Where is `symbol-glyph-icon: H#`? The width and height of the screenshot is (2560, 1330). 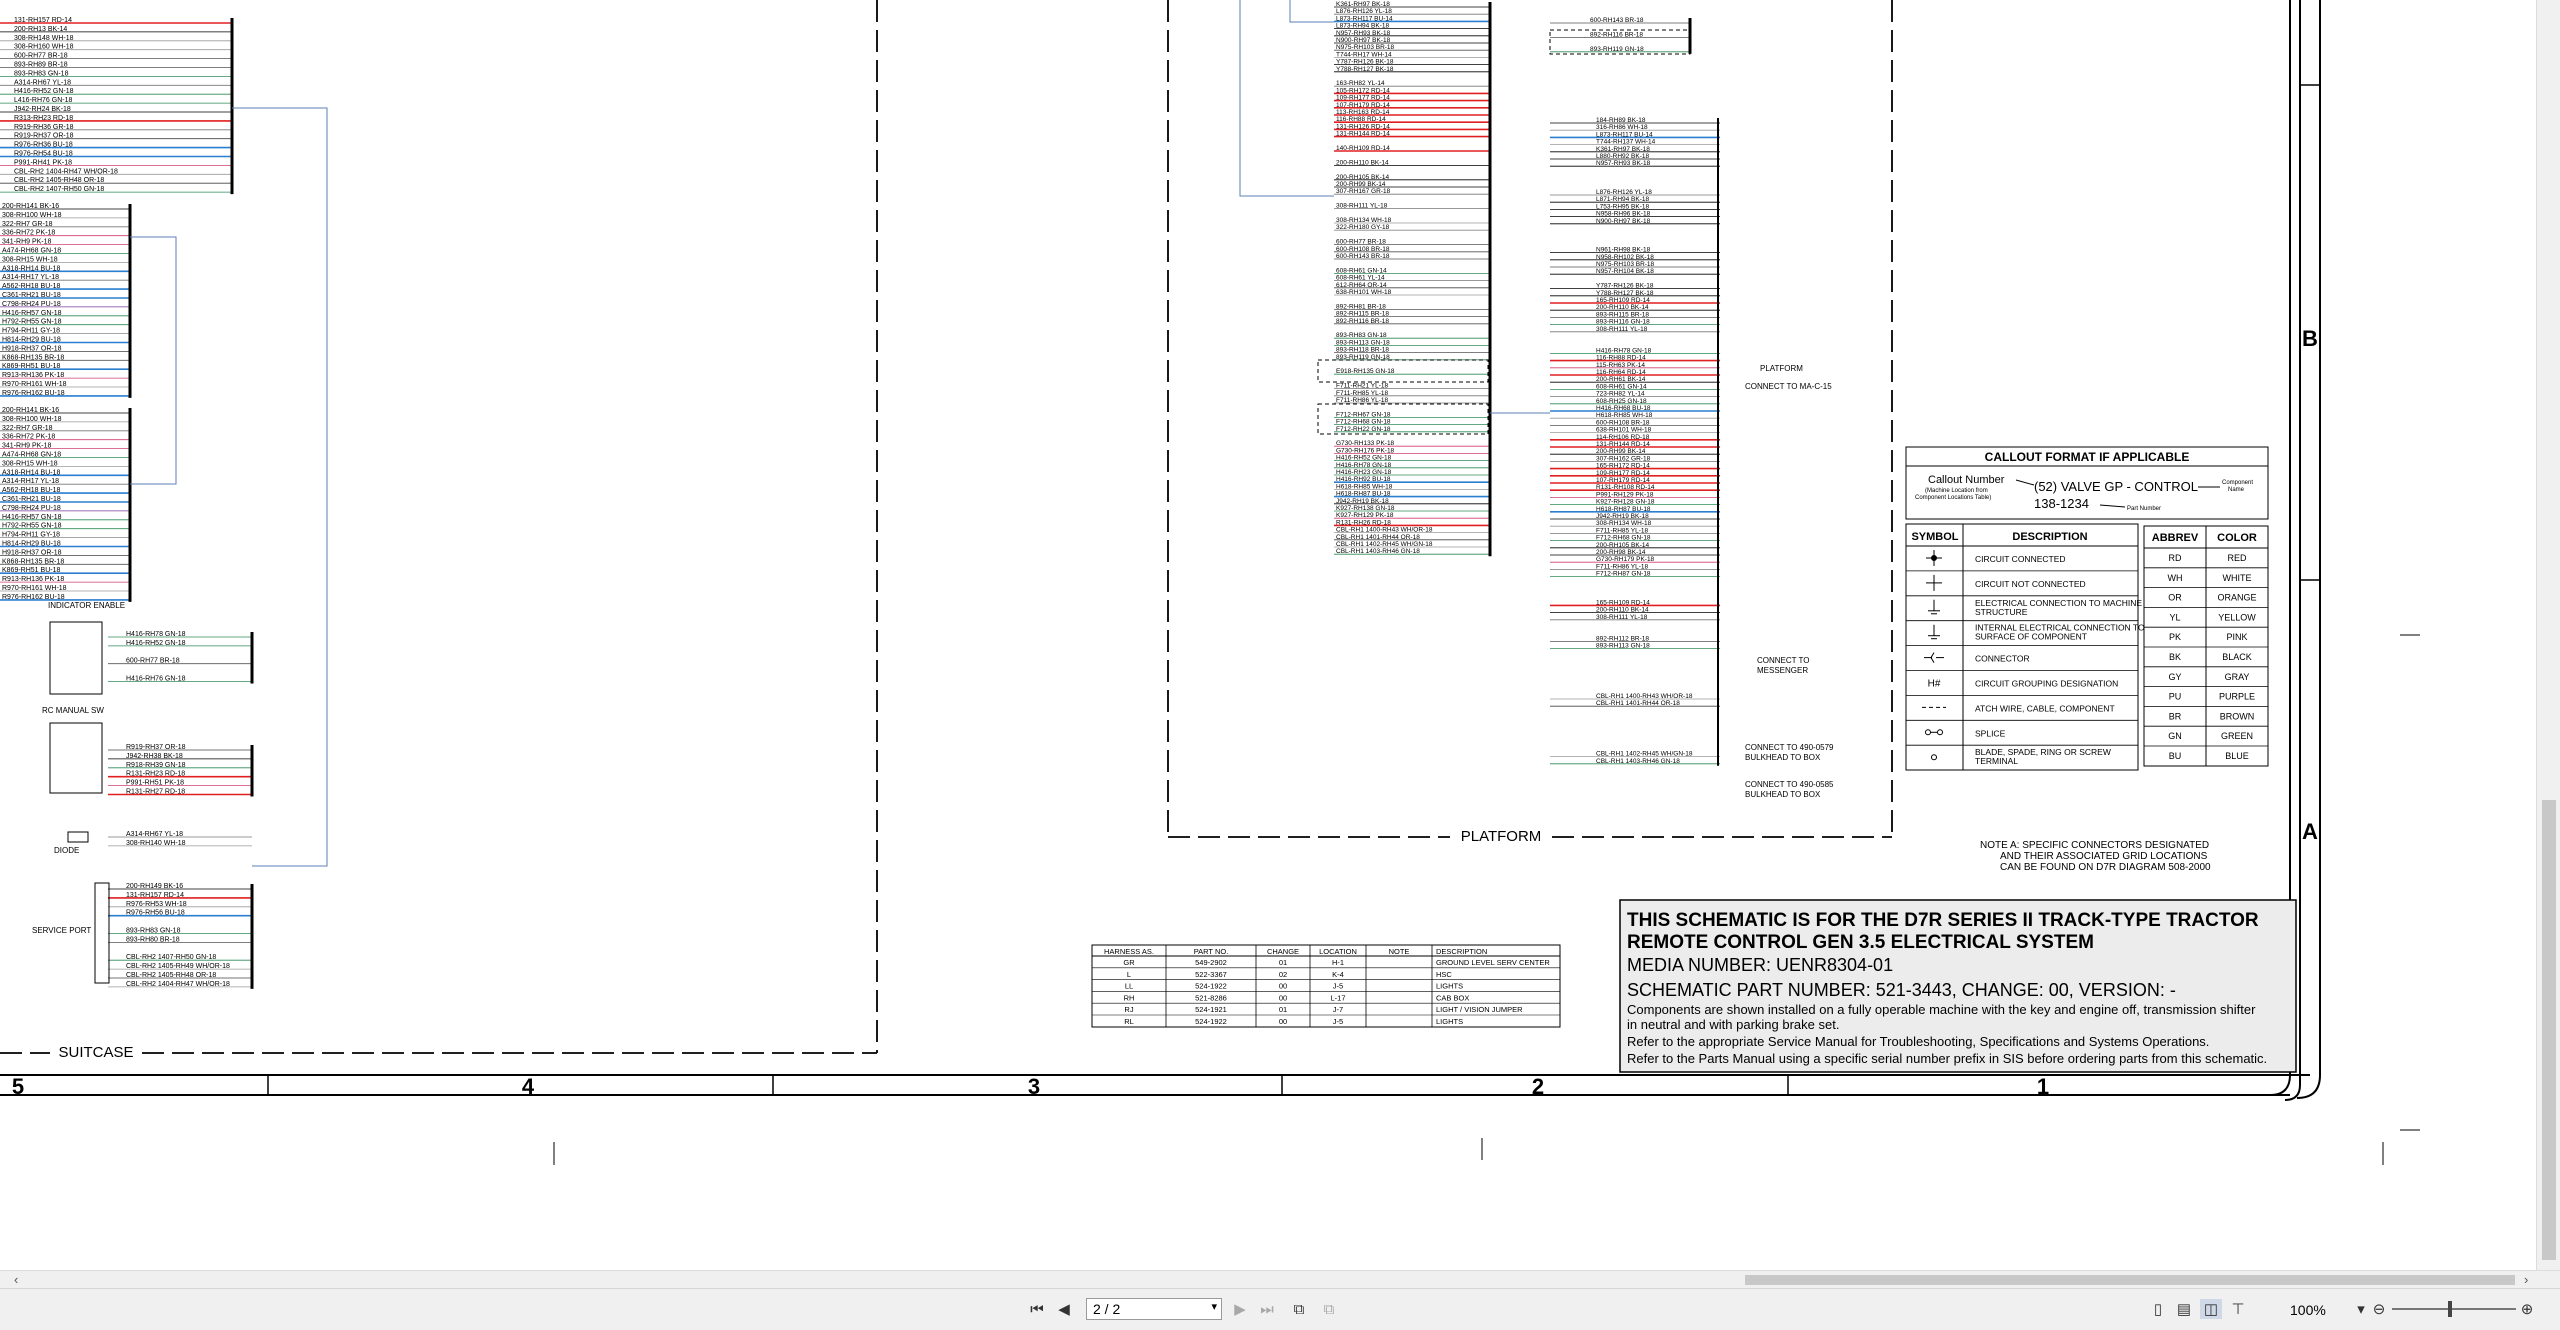
symbol-glyph-icon: H# is located at coordinates (1934, 684).